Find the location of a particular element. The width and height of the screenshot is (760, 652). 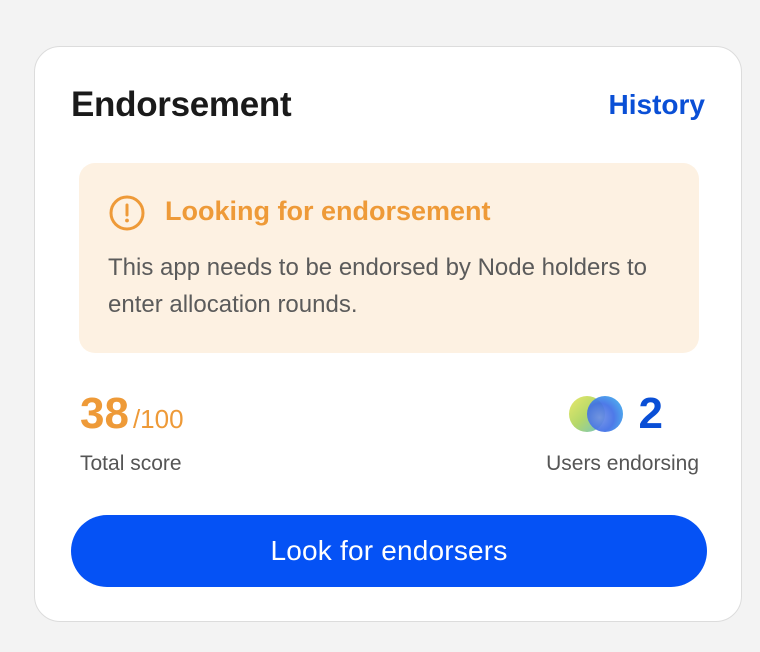

card-title: Endorsement is located at coordinates (181, 104).